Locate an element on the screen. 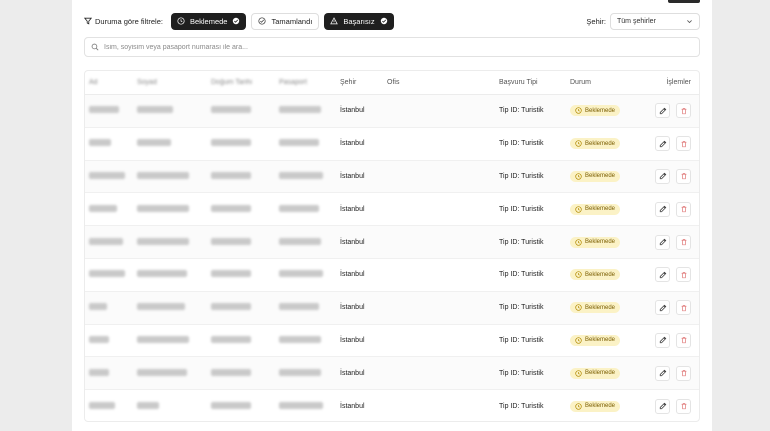 Image resolution: width=770 pixels, height=431 pixels. header-birth-date: Doğum Tarihi is located at coordinates (245, 82).